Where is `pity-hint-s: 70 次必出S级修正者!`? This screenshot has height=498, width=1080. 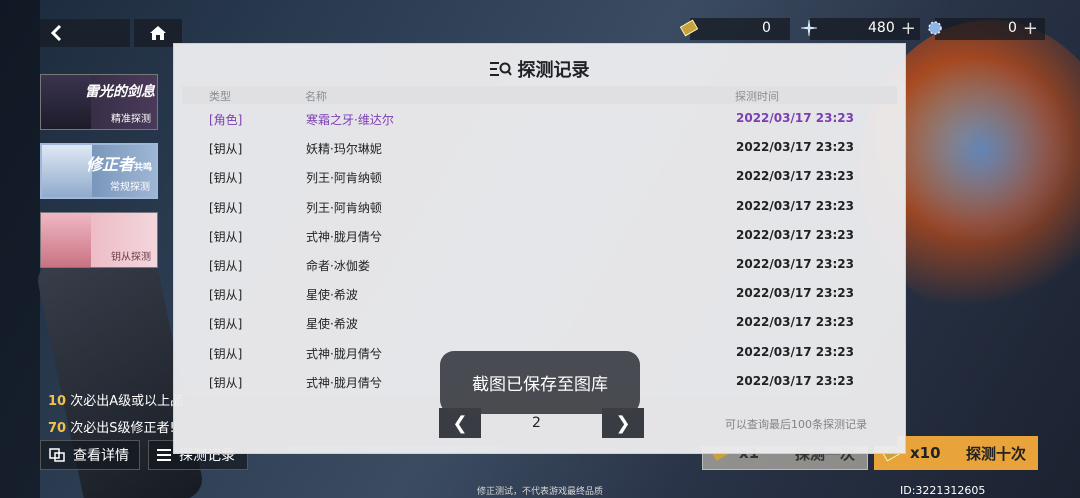
pity-hint-s: 70 次必出S级修正者! is located at coordinates (111, 428).